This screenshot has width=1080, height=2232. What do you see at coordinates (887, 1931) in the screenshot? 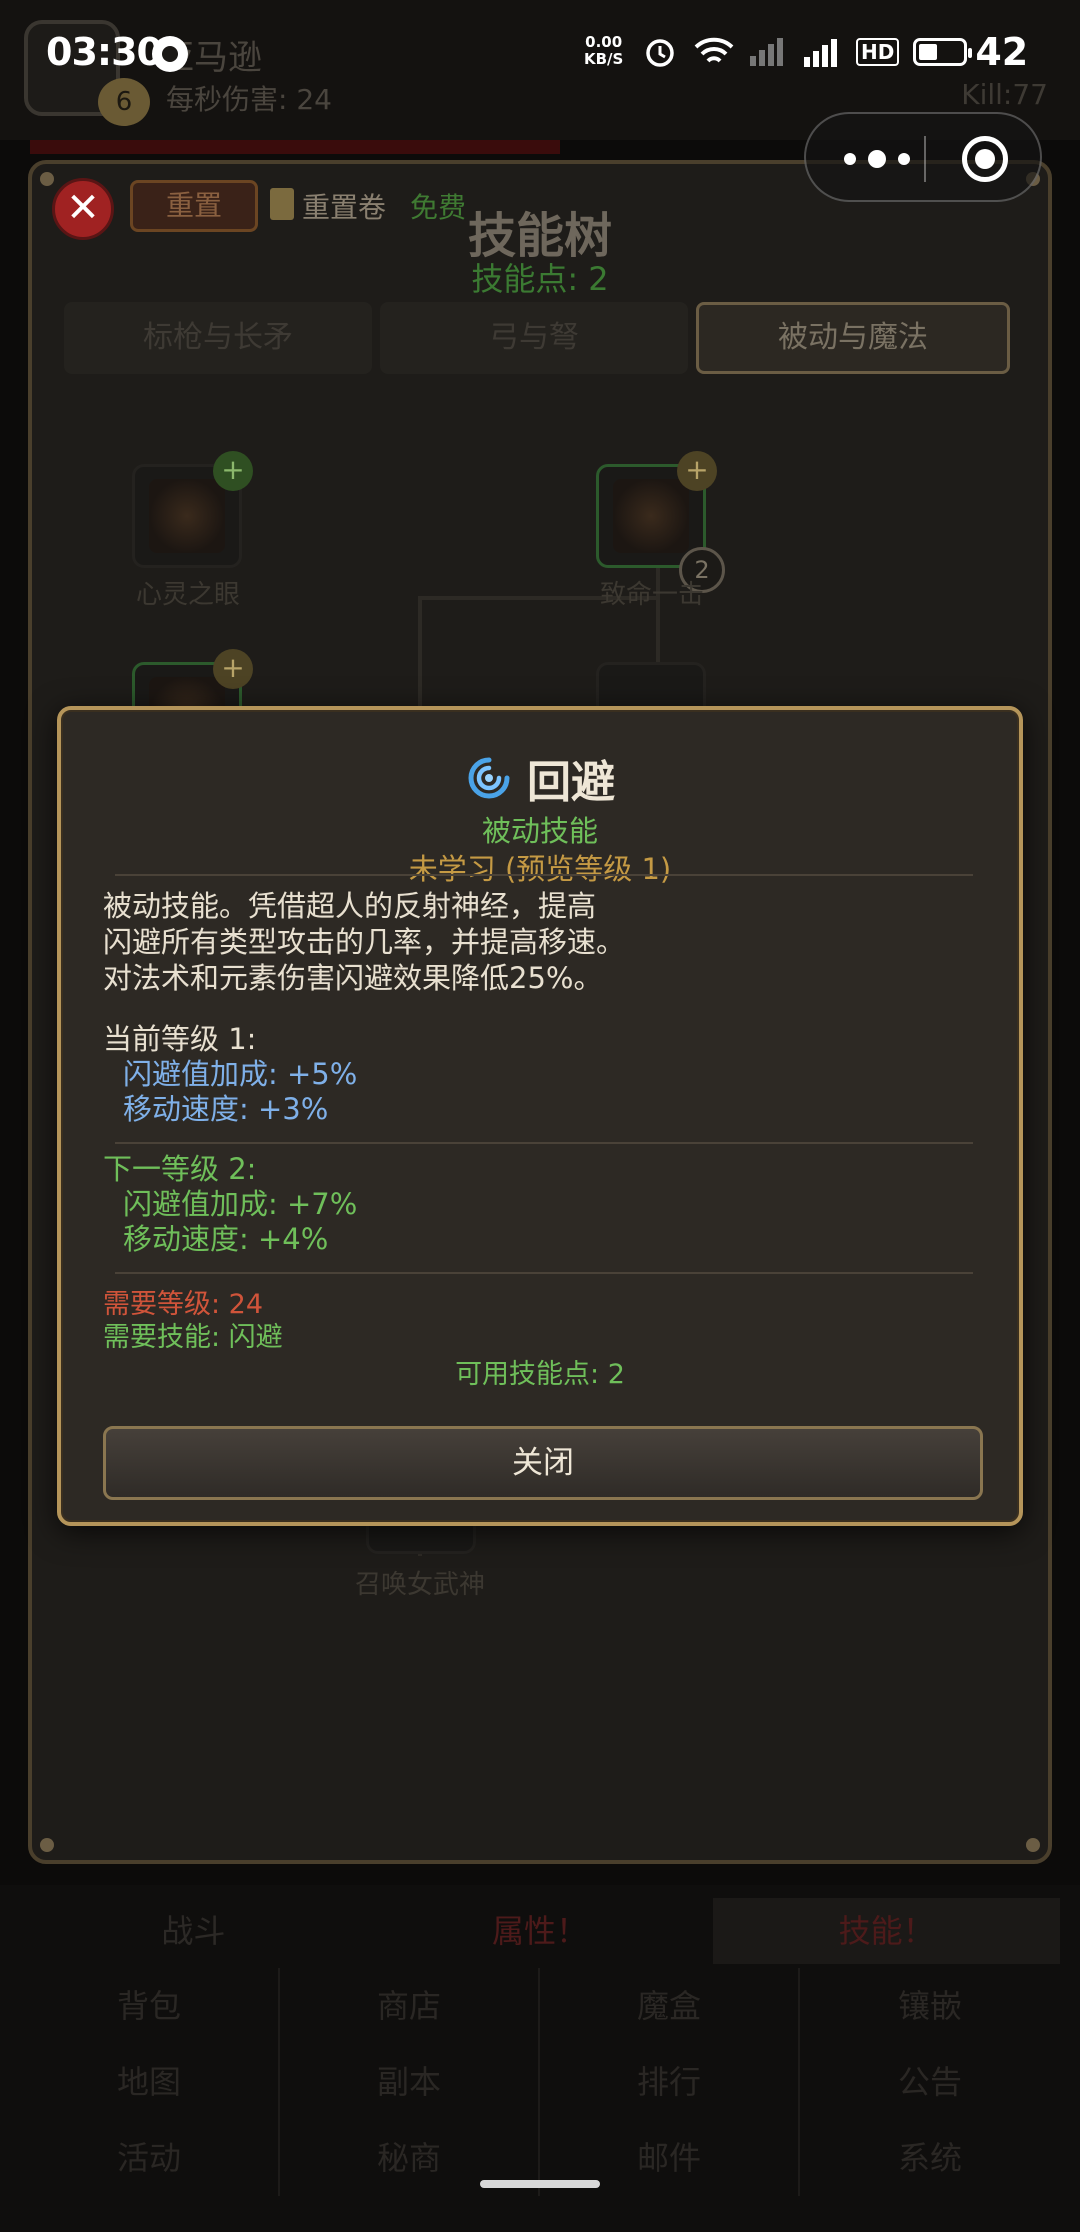
I see `tab-skills: 技能！` at bounding box center [887, 1931].